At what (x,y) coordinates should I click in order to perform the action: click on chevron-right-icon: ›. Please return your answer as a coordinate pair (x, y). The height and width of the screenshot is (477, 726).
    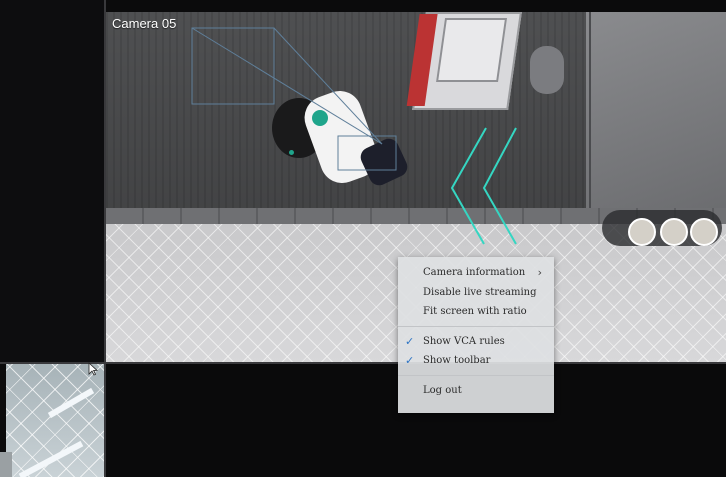
    Looking at the image, I should click on (539, 272).